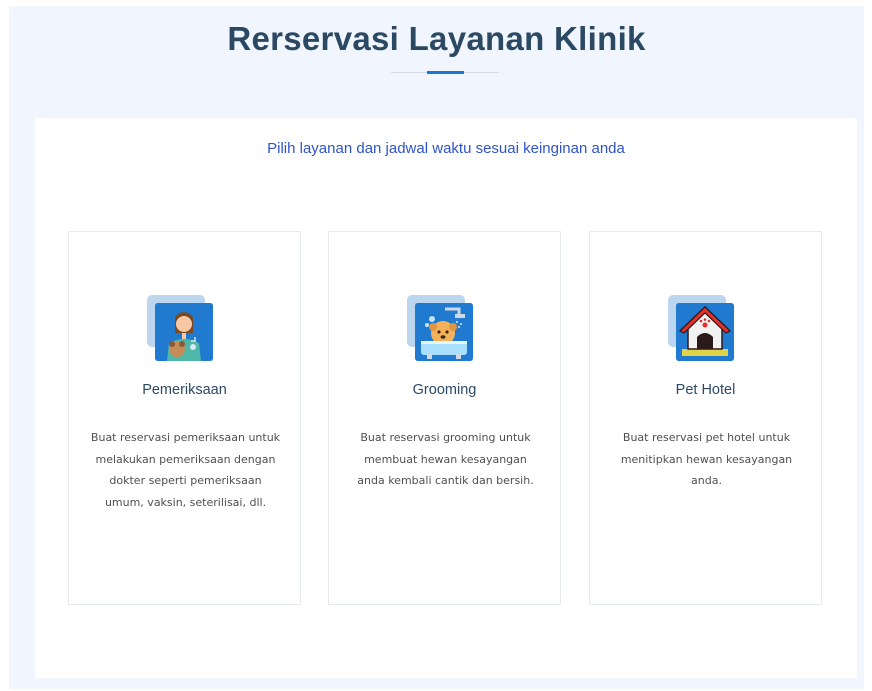  Describe the element at coordinates (705, 332) in the screenshot. I see `pet-house-icon` at that location.